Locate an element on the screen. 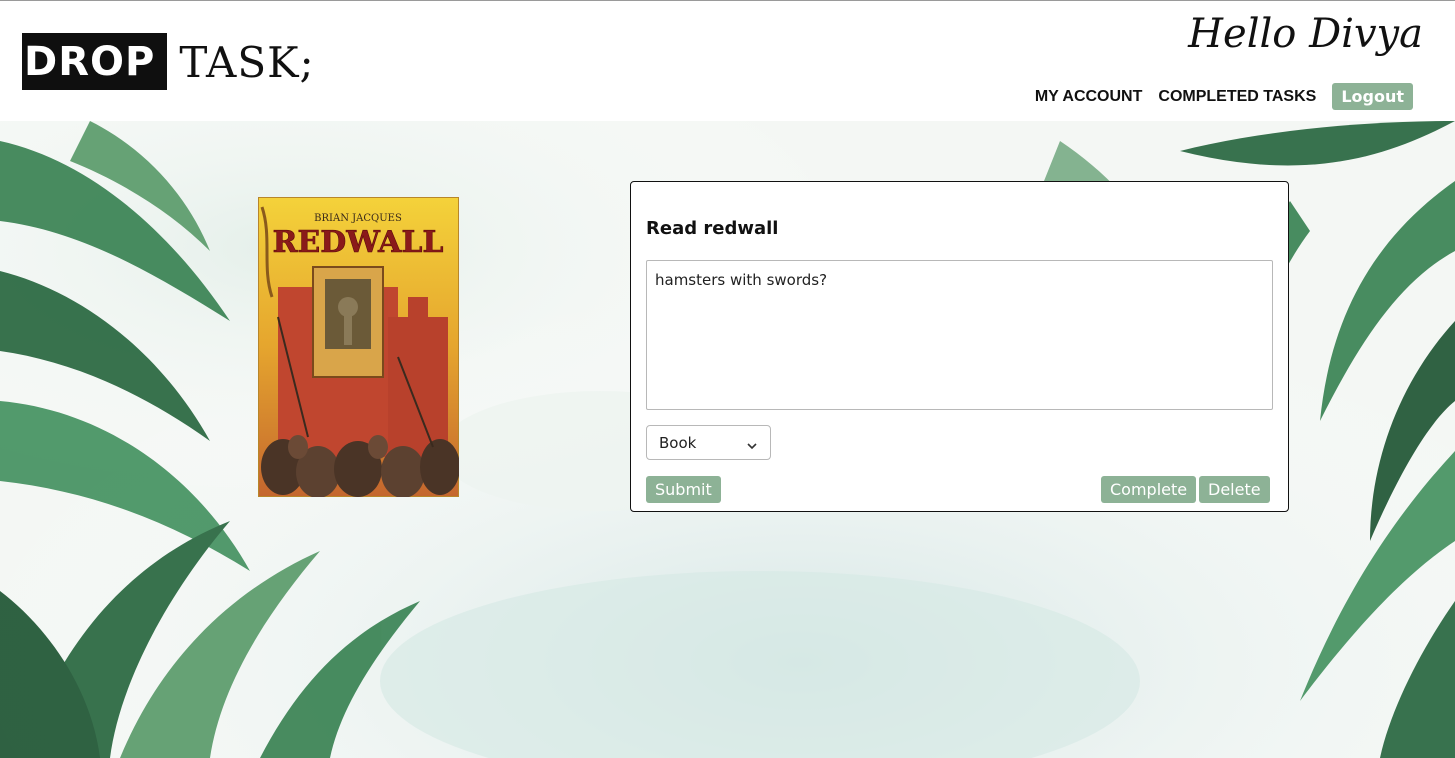 The image size is (1455, 758). nav-my-account: MY ACCOUNT is located at coordinates (1089, 97).